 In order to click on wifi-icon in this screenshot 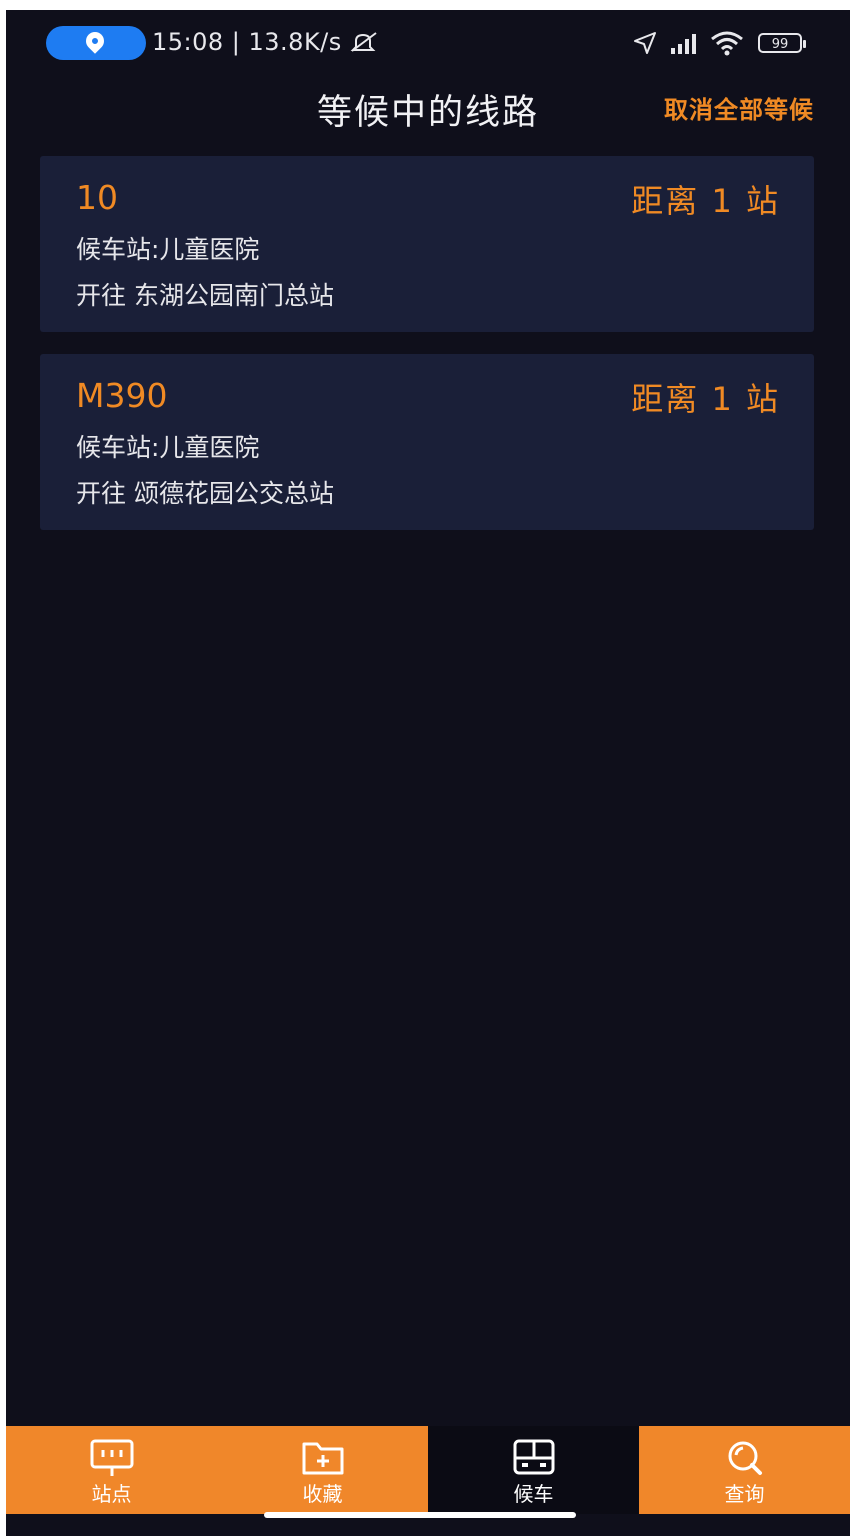, I will do `click(727, 43)`.